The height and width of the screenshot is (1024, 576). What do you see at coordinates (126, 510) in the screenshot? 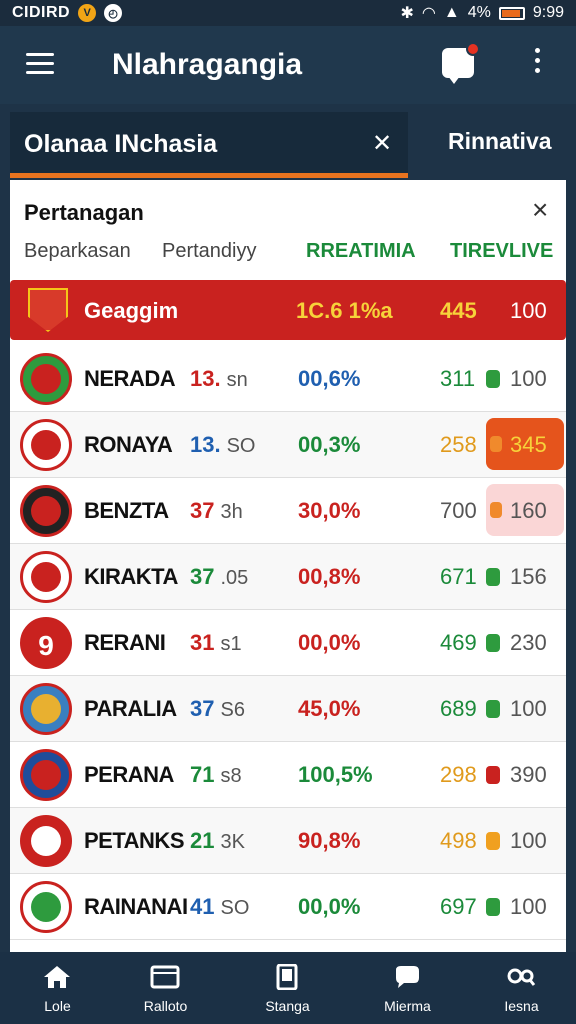
I see `team-name: BENZTA` at bounding box center [126, 510].